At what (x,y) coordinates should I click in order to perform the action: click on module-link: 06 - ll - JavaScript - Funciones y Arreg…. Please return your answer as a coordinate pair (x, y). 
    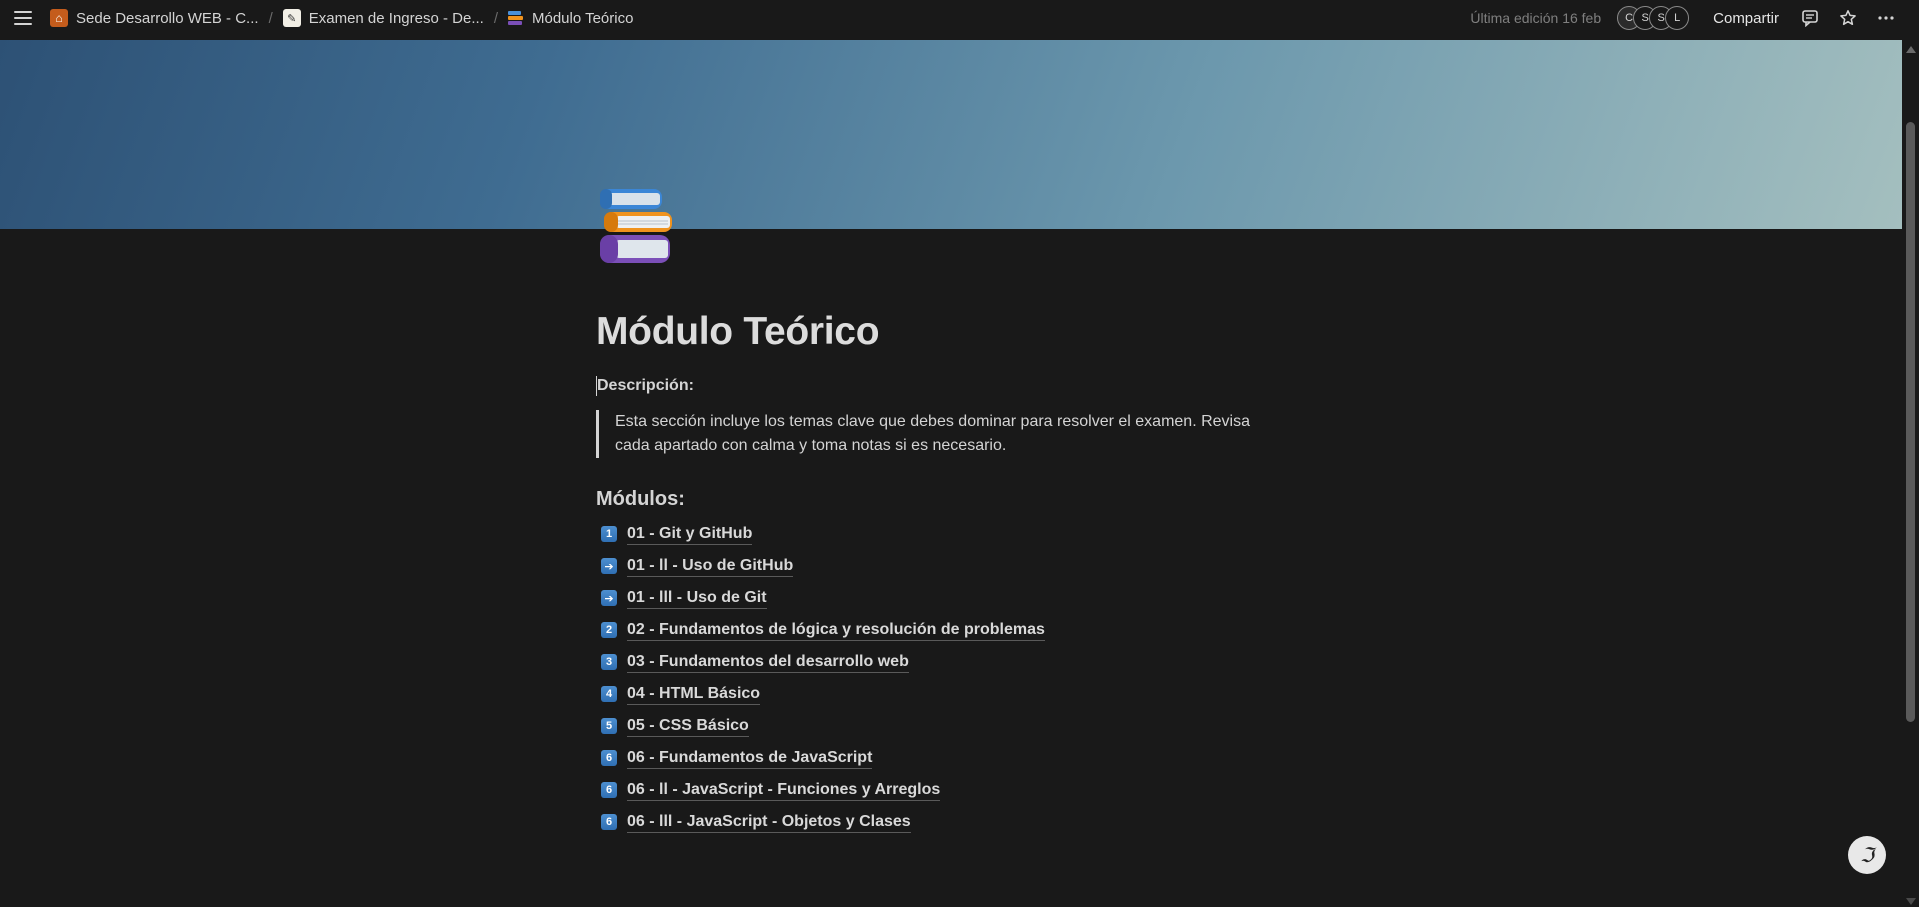
    Looking at the image, I should click on (784, 790).